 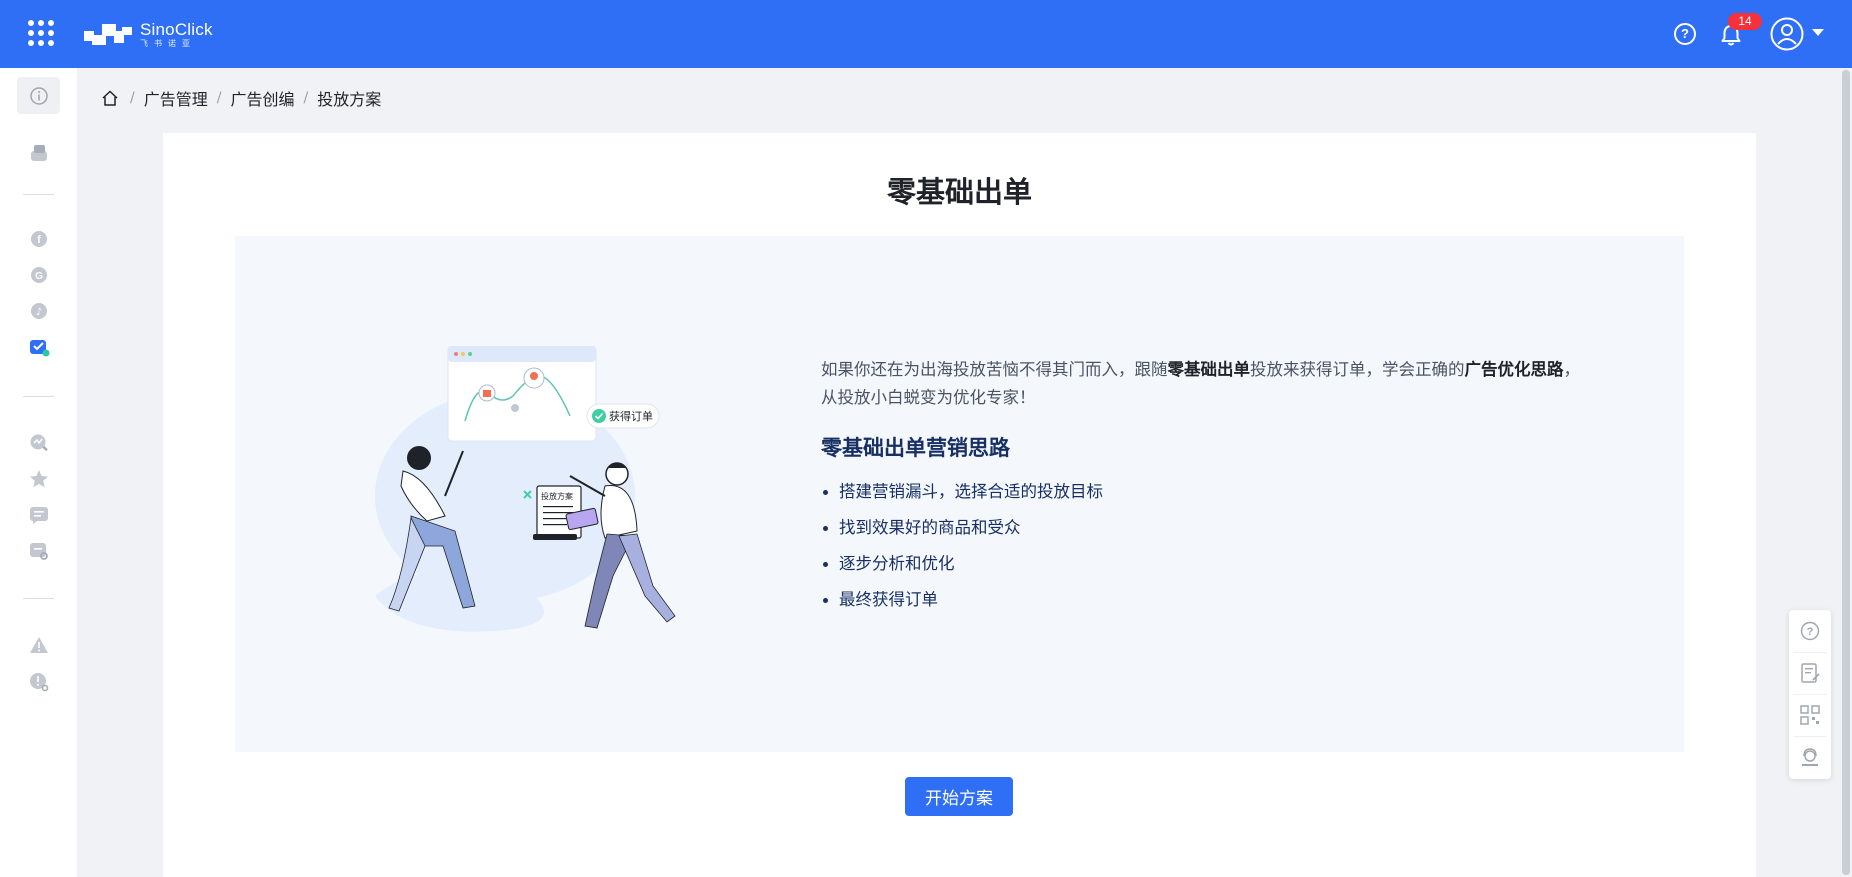 I want to click on logo-text: SinoClick, so click(x=176, y=29).